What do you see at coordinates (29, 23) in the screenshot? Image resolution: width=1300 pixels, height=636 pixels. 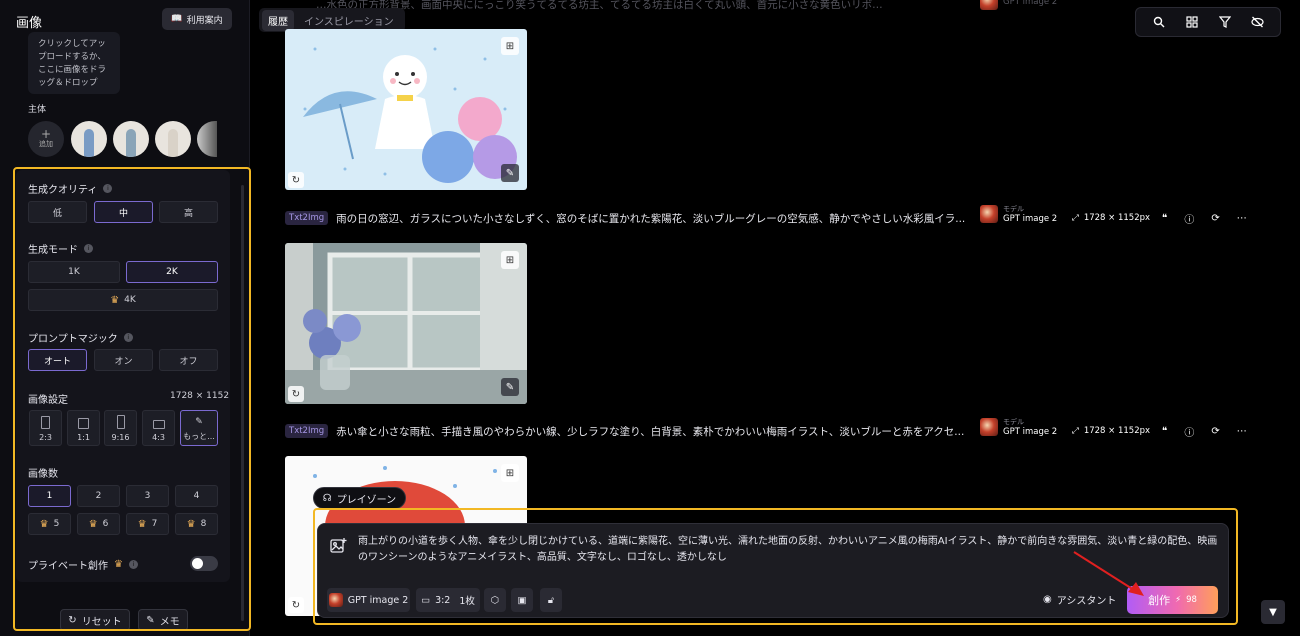 I see `sidebar-title: 画像` at bounding box center [29, 23].